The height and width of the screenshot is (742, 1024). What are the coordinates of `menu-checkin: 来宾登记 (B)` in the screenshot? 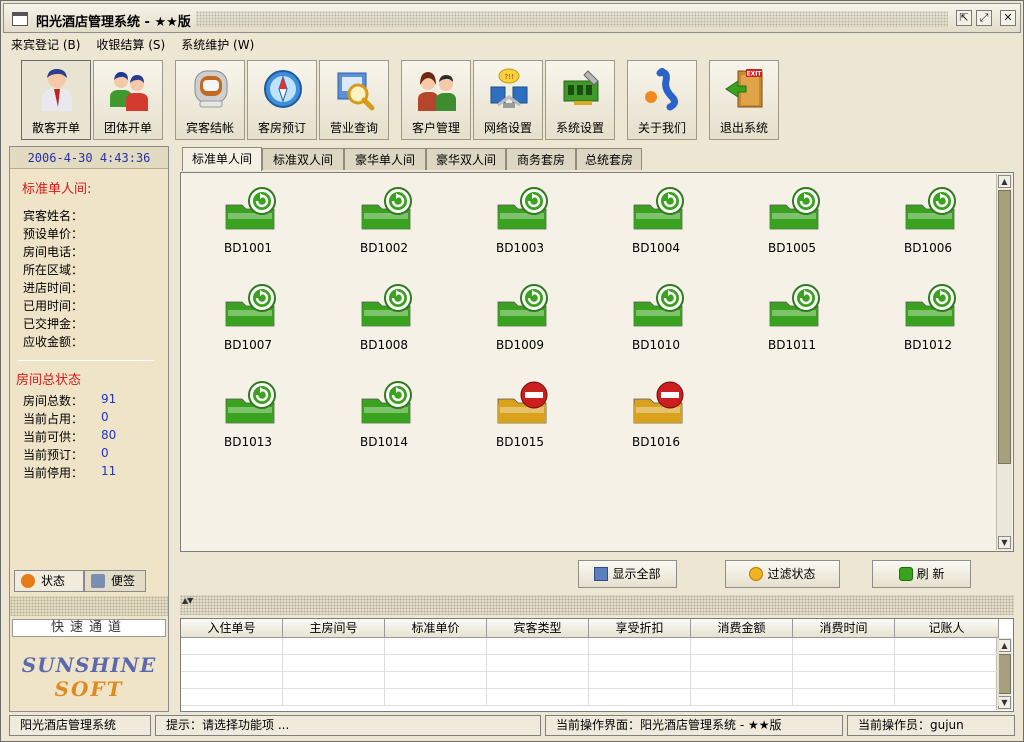 It's located at (45, 45).